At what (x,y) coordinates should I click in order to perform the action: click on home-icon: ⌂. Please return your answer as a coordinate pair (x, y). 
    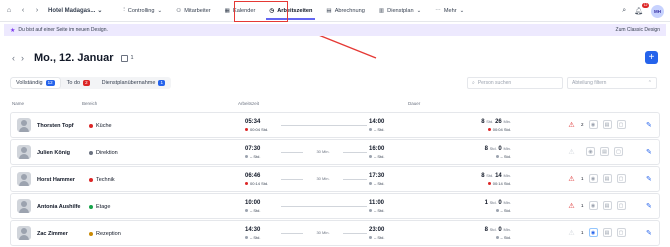
    Looking at the image, I should click on (9, 11).